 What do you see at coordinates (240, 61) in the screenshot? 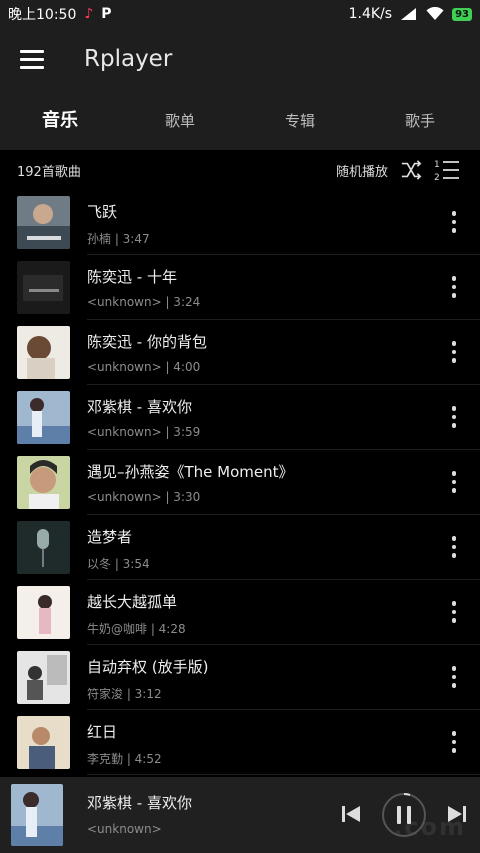
I see `app-bar: Rplayer` at bounding box center [240, 61].